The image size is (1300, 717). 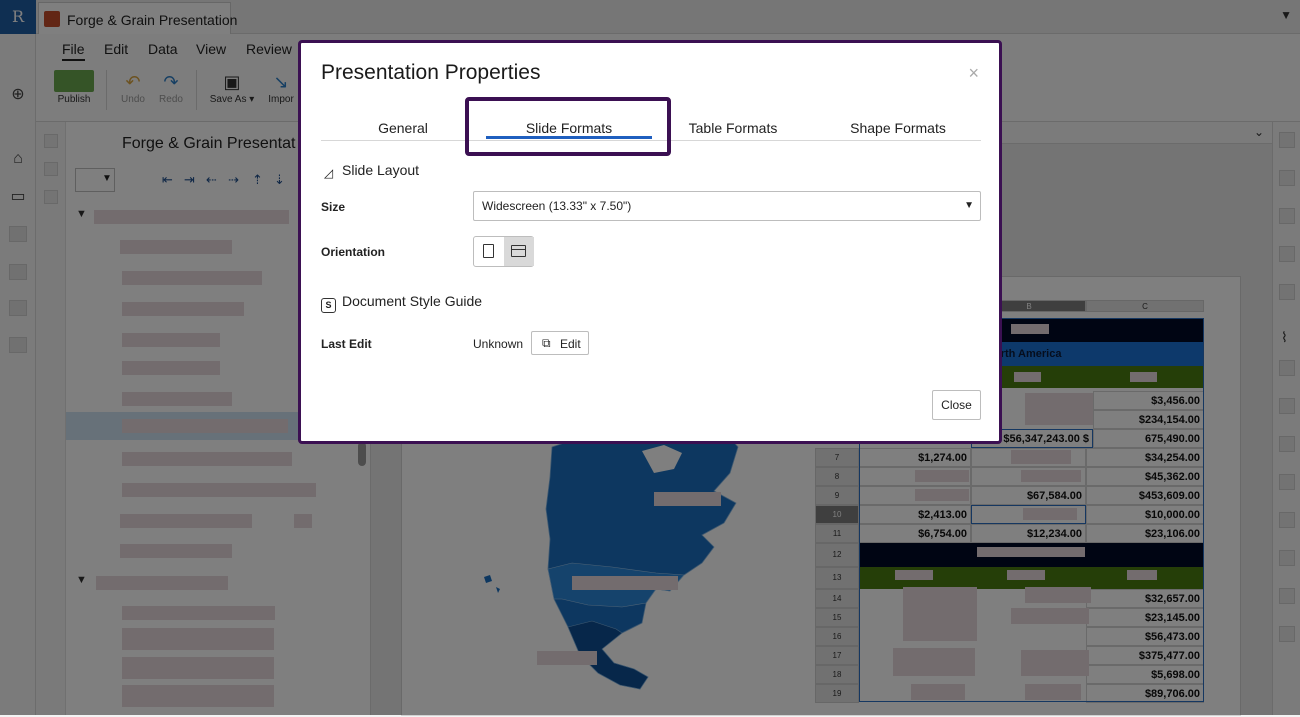 I want to click on orientation-toggle, so click(x=503, y=251).